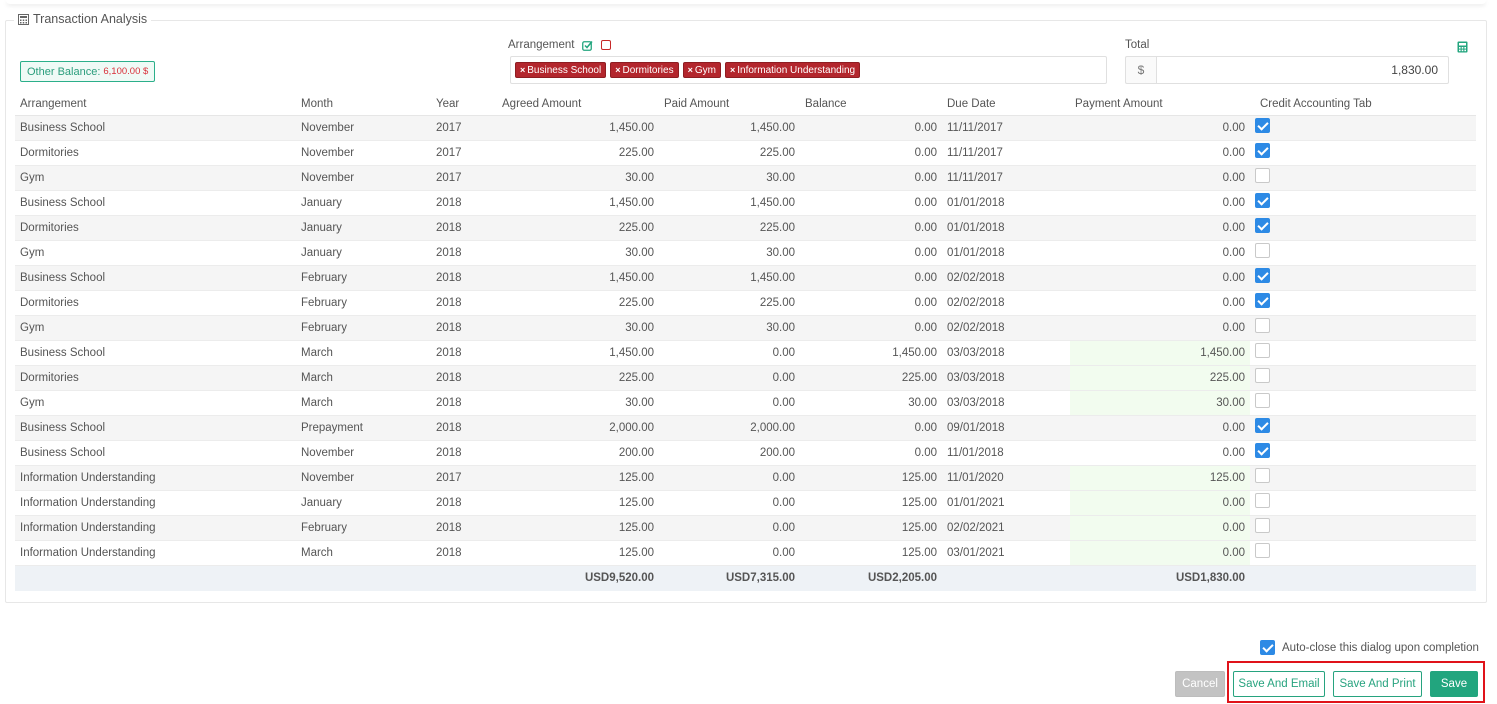 The image size is (1497, 704). Describe the element at coordinates (1462, 47) in the screenshot. I see `calculator-icon` at that location.